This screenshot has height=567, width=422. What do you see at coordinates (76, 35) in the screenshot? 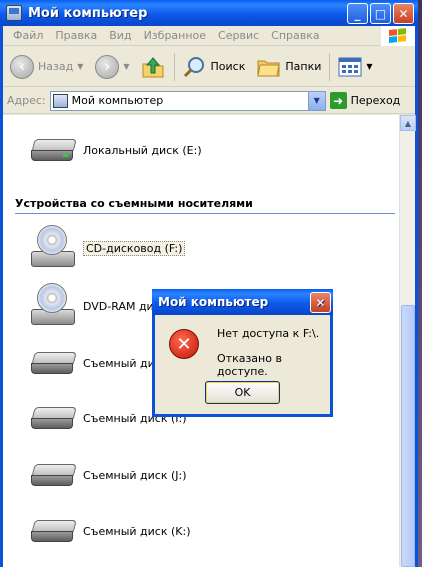
I see `menu-edit: Правка` at bounding box center [76, 35].